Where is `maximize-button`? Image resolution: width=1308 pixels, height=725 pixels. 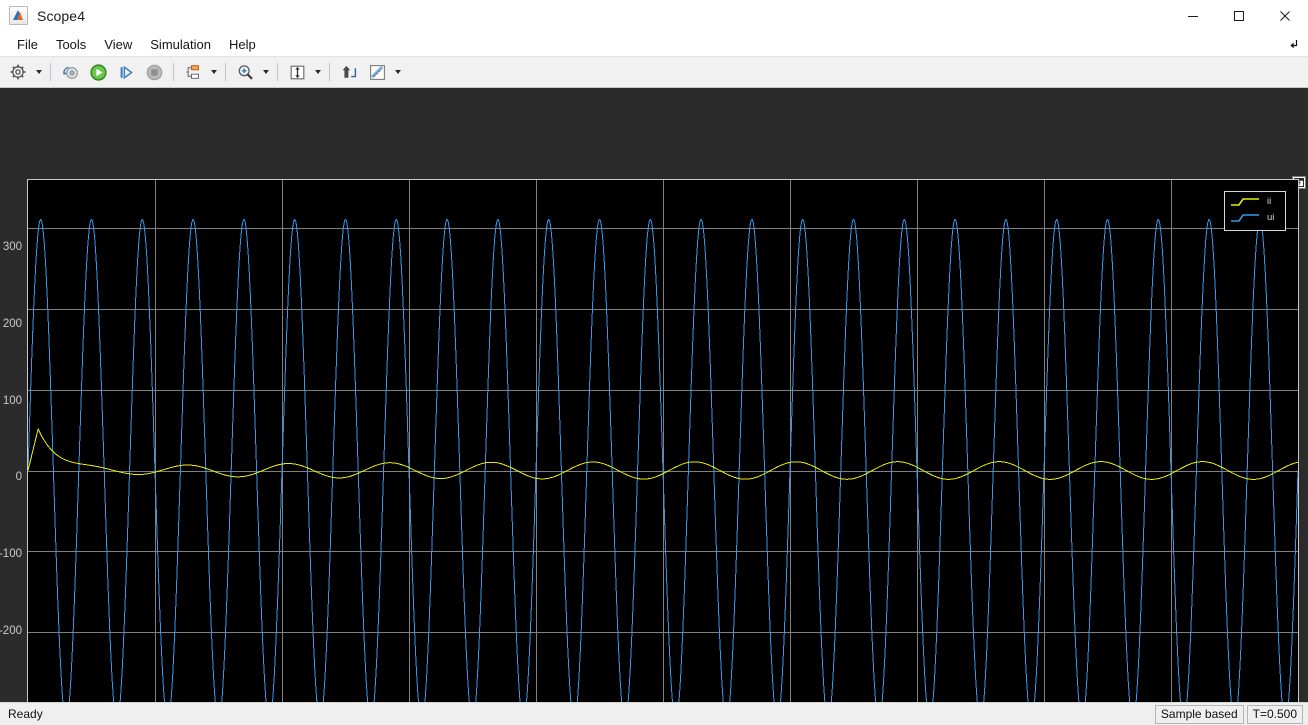
maximize-button is located at coordinates (1239, 15).